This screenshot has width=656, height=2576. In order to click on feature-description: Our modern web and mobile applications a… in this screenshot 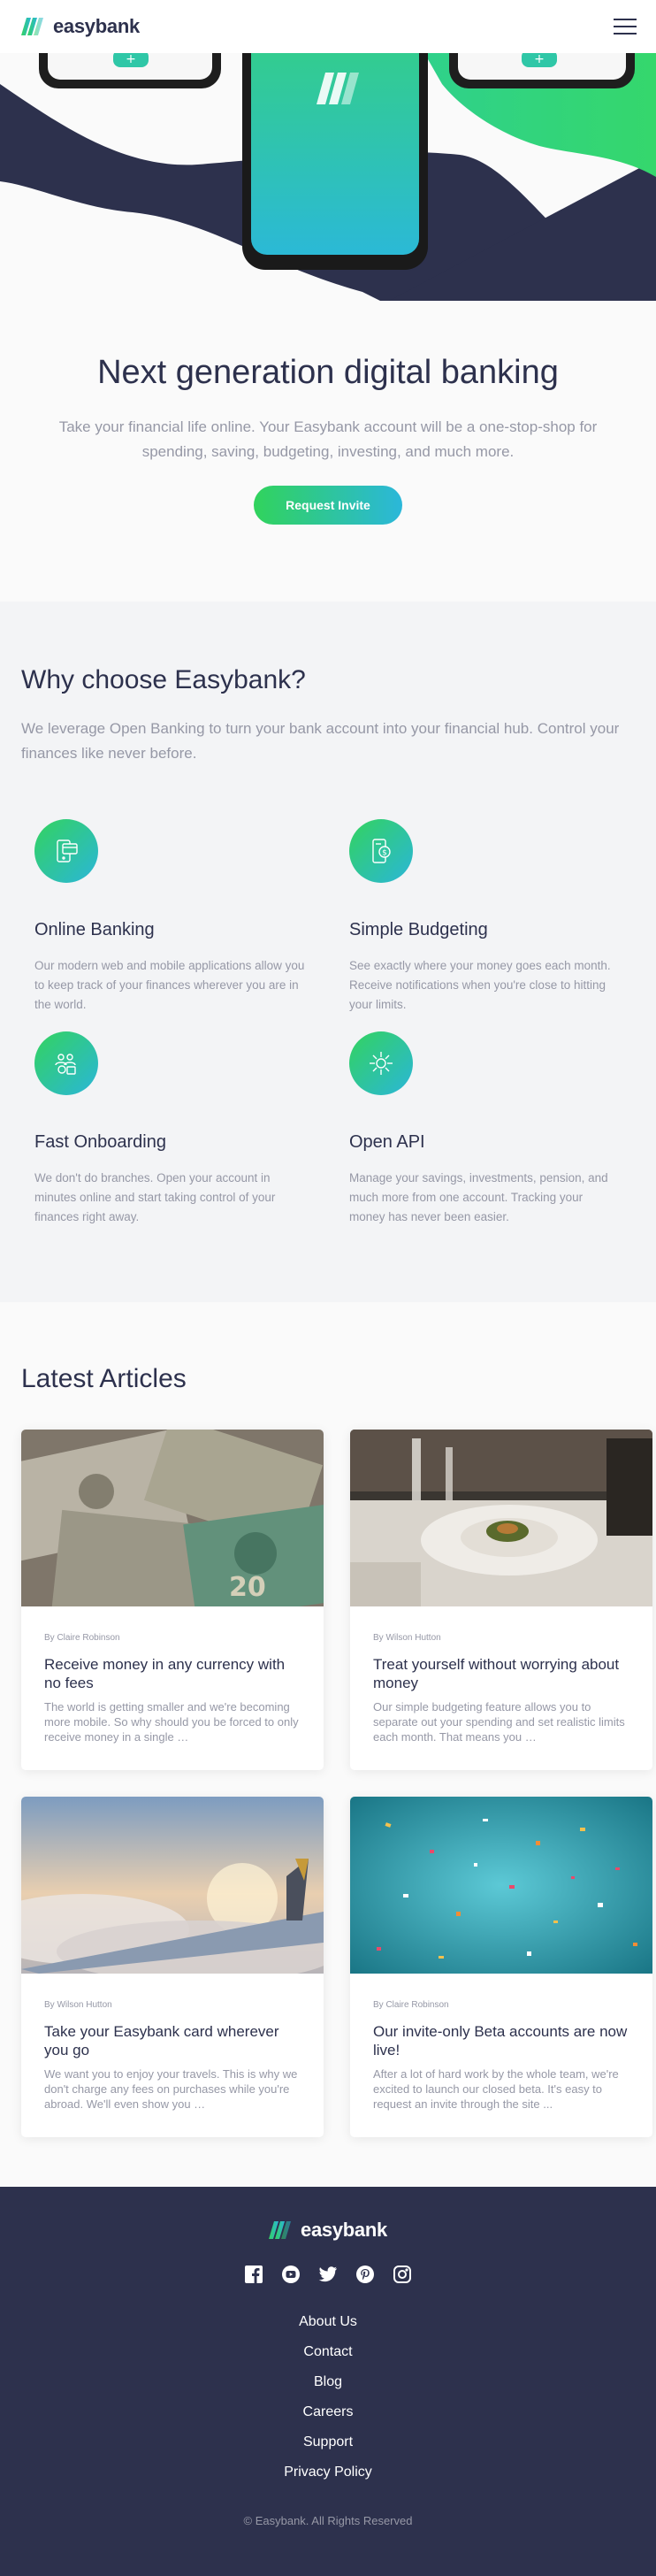, I will do `click(169, 985)`.